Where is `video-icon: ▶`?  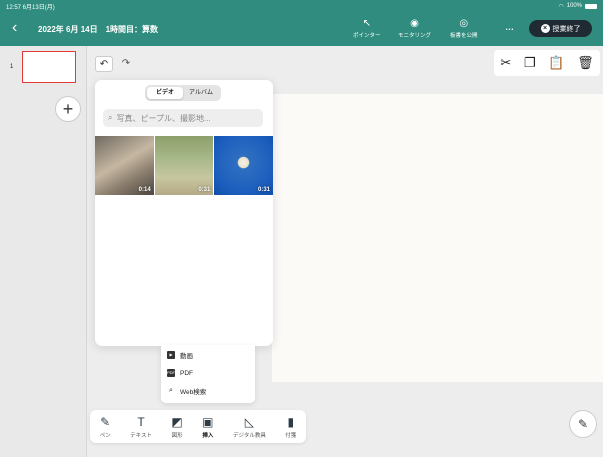
video-icon: ▶ is located at coordinates (171, 355).